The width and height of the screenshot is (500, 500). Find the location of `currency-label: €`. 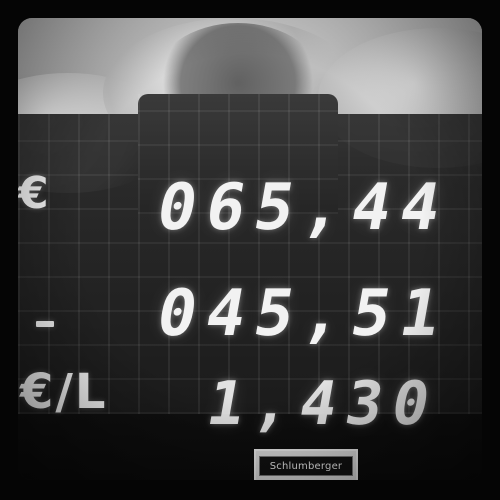

currency-label: € is located at coordinates (33, 193).